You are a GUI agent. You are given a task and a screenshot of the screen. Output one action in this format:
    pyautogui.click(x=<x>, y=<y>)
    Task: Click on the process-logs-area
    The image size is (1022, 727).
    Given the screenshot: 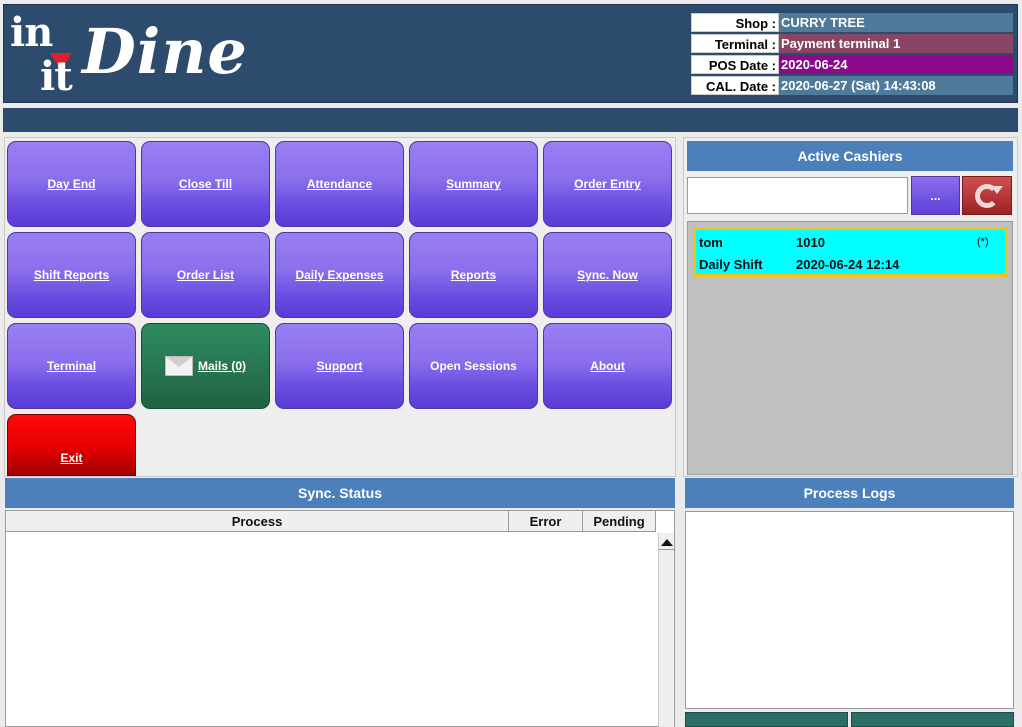 What is the action you would take?
    pyautogui.click(x=849, y=610)
    